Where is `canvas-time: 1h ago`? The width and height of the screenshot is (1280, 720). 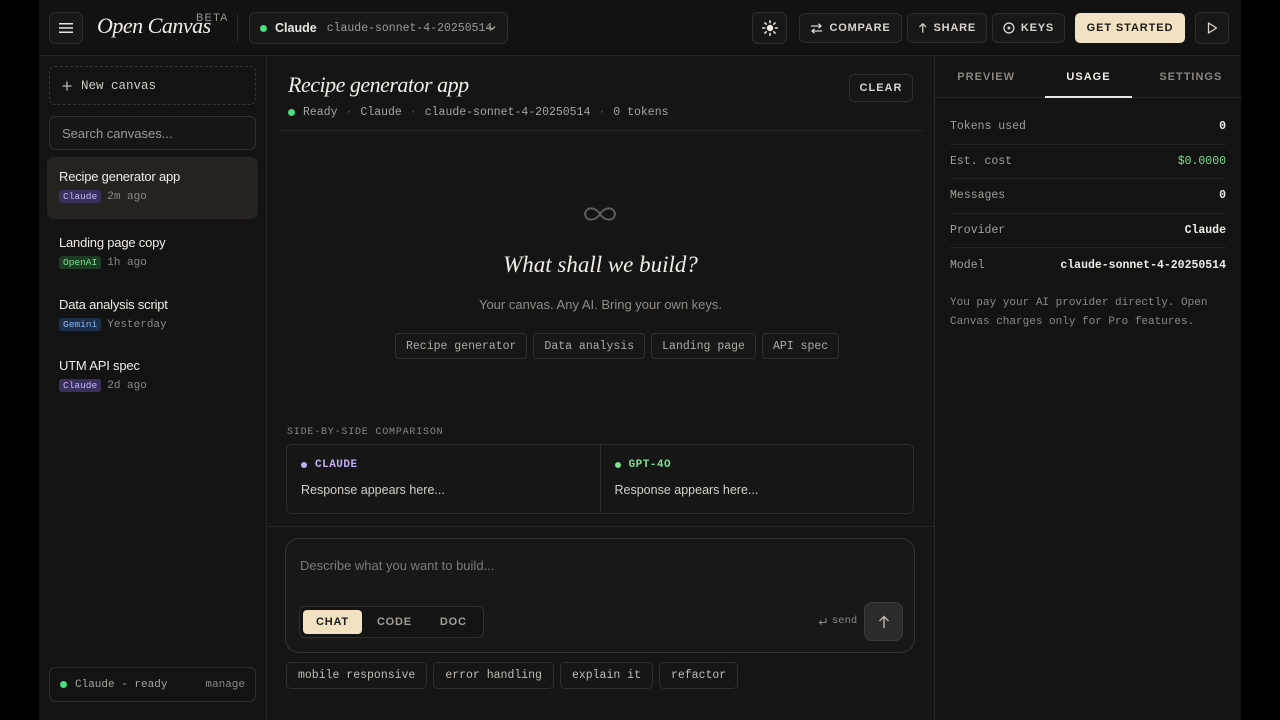
canvas-time: 1h ago is located at coordinates (127, 262).